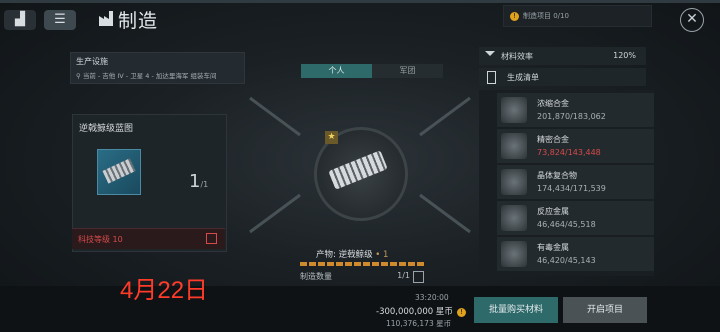 The image size is (720, 332). Describe the element at coordinates (569, 152) in the screenshot. I see `material-qty: 73,824/143,448` at that location.